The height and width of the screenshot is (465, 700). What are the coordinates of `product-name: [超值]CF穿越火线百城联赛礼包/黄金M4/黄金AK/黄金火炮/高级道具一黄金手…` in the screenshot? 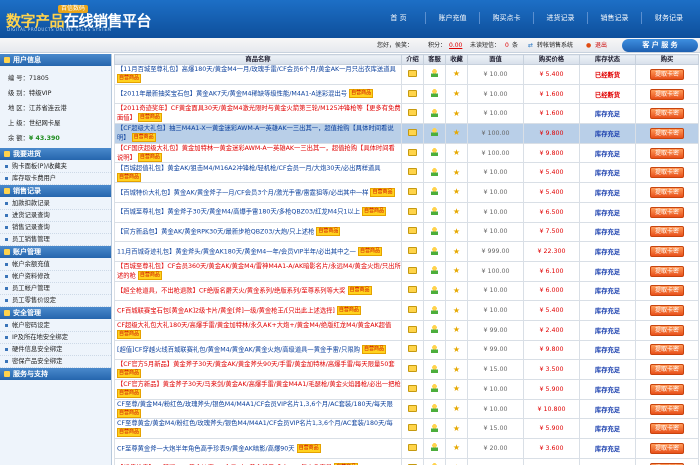 It's located at (238, 350).